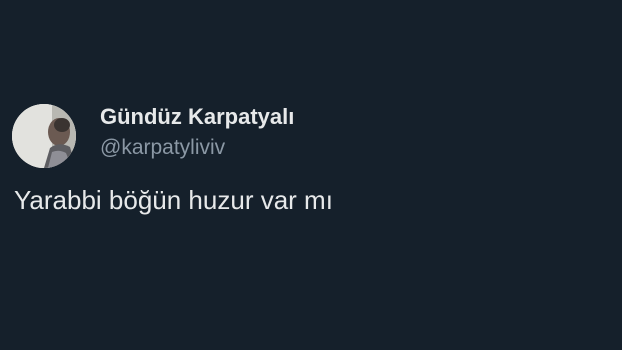 The image size is (622, 350). I want to click on author-display-name: Gündüz Karpatyalı, so click(197, 117).